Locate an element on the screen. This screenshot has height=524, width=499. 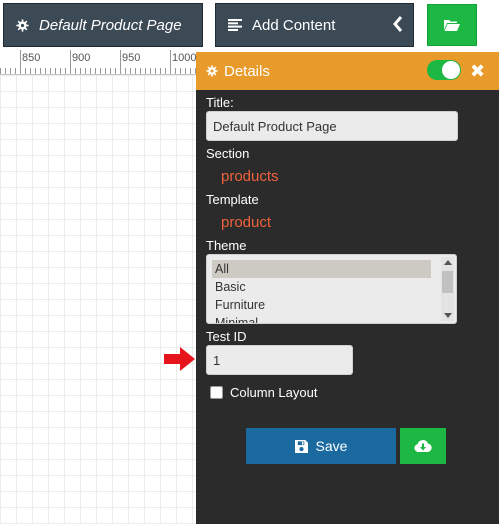
test-id-label: Test ID is located at coordinates (226, 336).